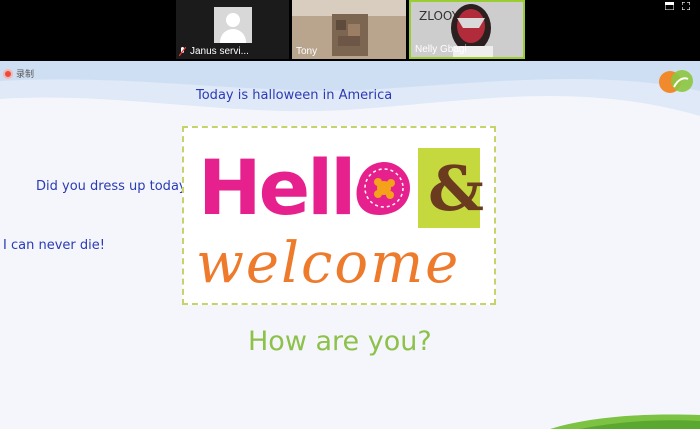 The height and width of the screenshot is (429, 700). What do you see at coordinates (456, 188) in the screenshot?
I see `ampersand-text: &` at bounding box center [456, 188].